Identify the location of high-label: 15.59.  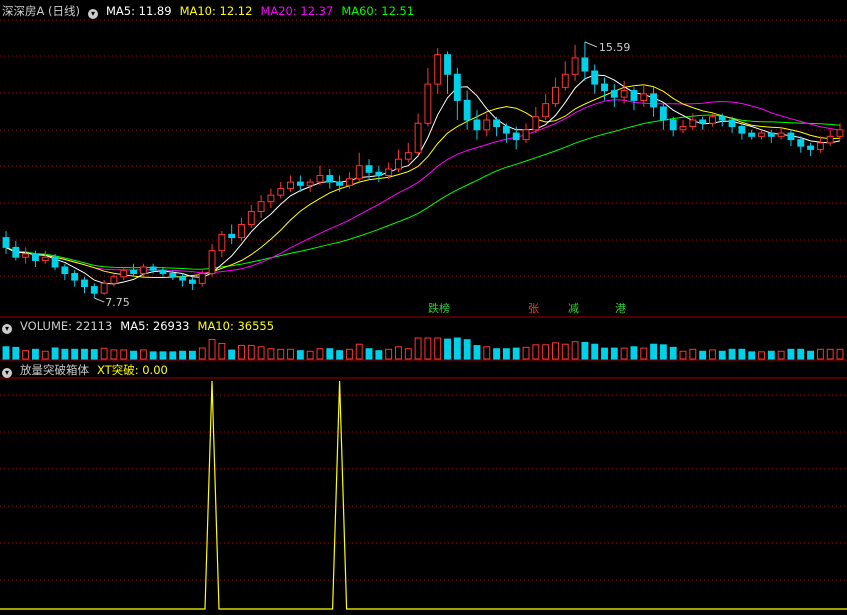
(615, 47).